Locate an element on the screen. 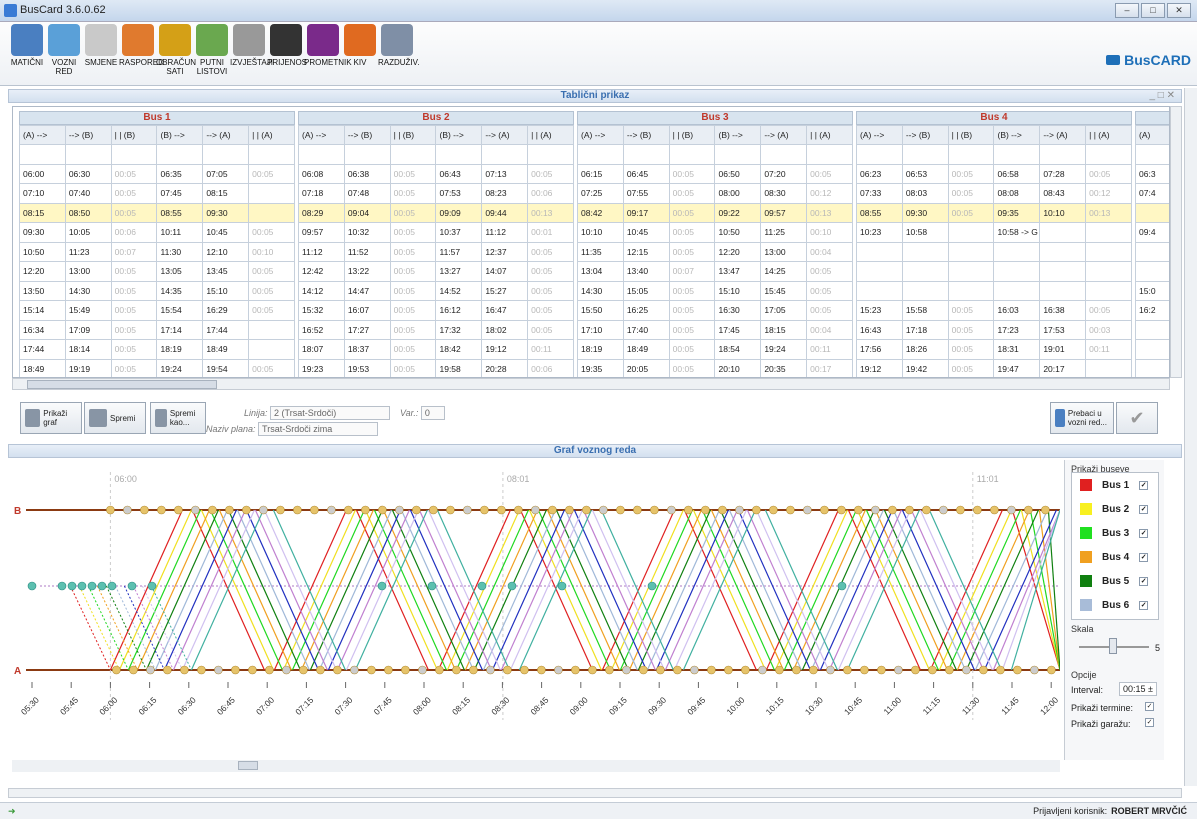  table-cell: 17:09 is located at coordinates (88, 329).